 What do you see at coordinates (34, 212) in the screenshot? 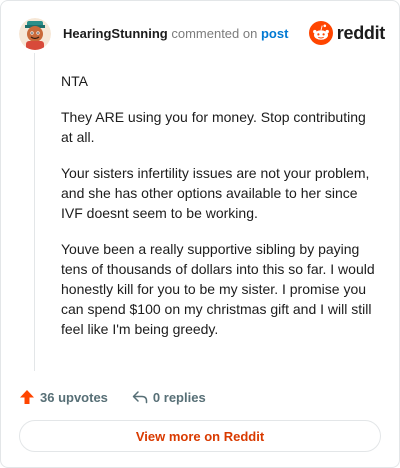
I see `thread-line` at bounding box center [34, 212].